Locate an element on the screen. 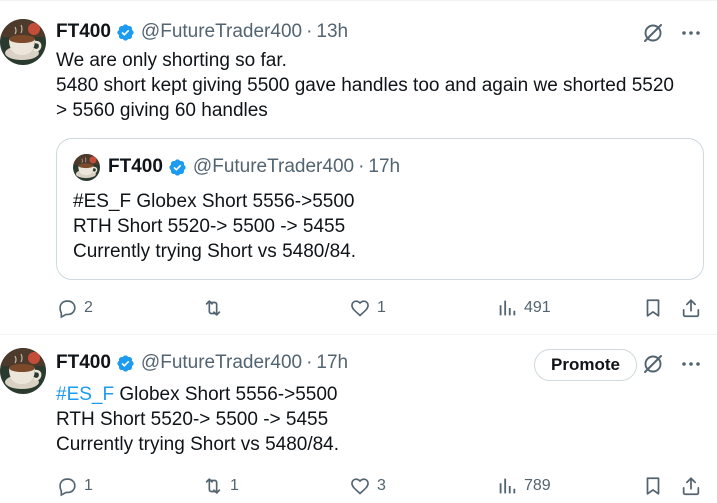 This screenshot has height=503, width=717. tweet-text-fragment: Globex Short 5556->5500 is located at coordinates (226, 394).